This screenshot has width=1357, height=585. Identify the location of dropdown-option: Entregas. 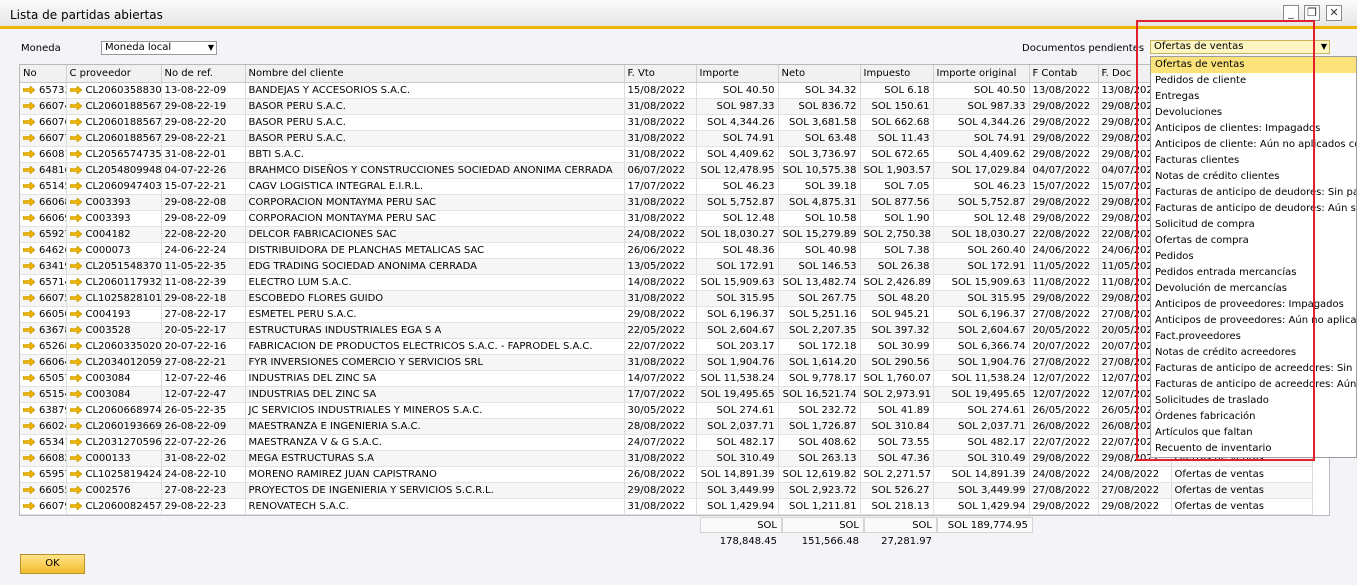
(1253, 97).